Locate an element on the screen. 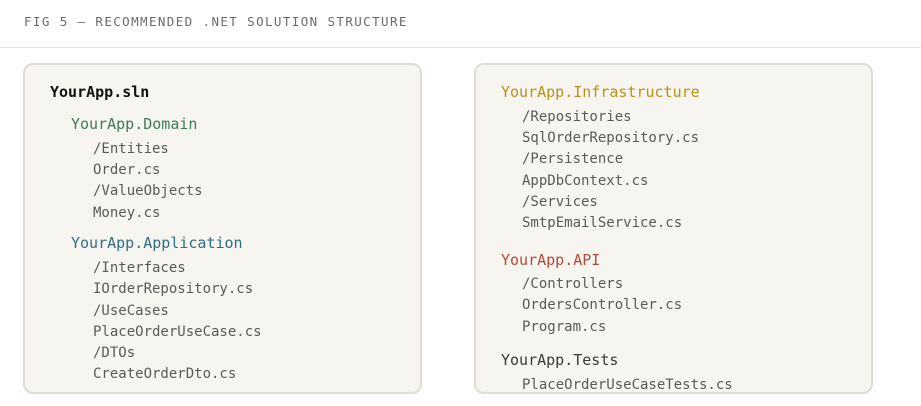 The height and width of the screenshot is (406, 921). project-application: YourApp.Application is located at coordinates (157, 243).